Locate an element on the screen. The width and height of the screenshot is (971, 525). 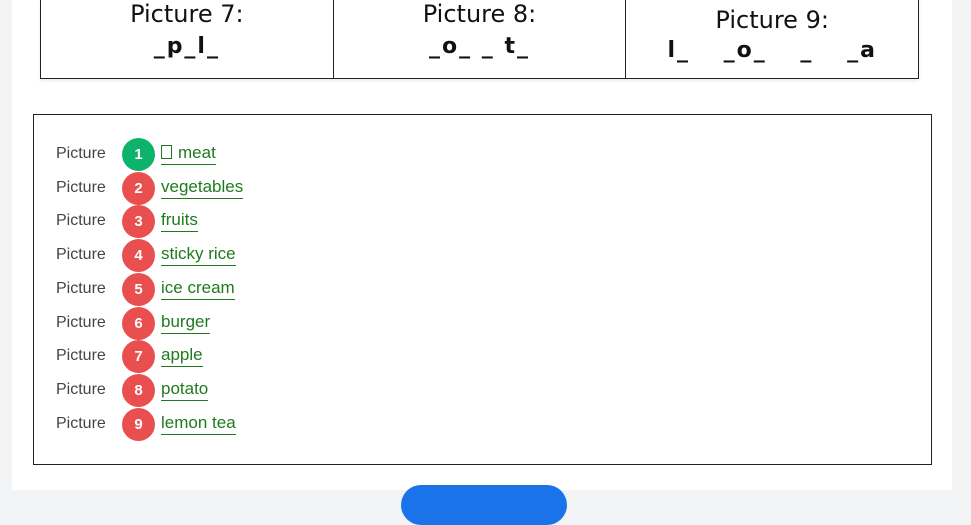
answer-input-5: ice cream is located at coordinates (198, 289).